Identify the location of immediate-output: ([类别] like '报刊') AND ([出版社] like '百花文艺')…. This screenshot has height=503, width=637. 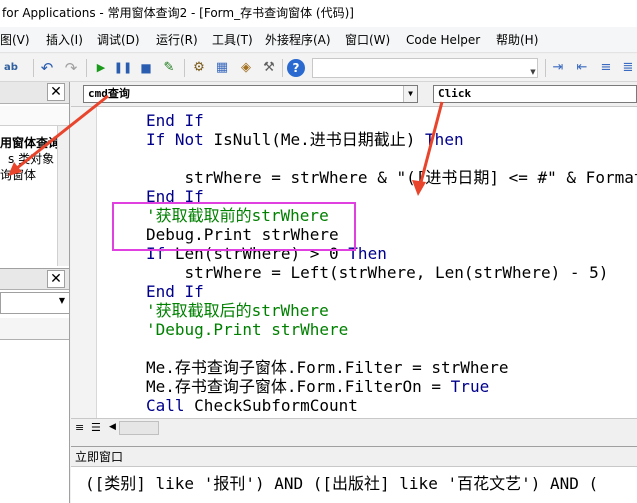
(341, 484).